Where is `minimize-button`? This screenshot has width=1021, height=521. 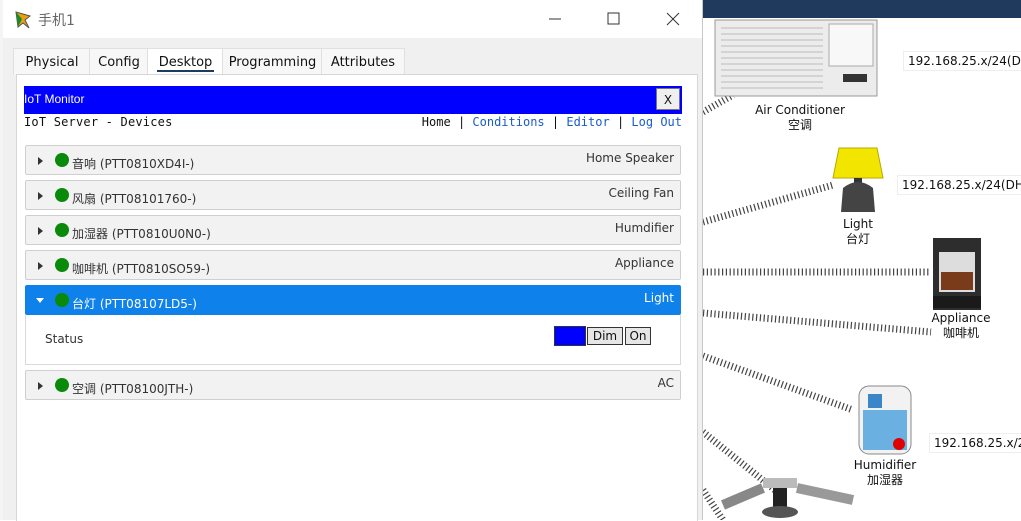
minimize-button is located at coordinates (555, 19).